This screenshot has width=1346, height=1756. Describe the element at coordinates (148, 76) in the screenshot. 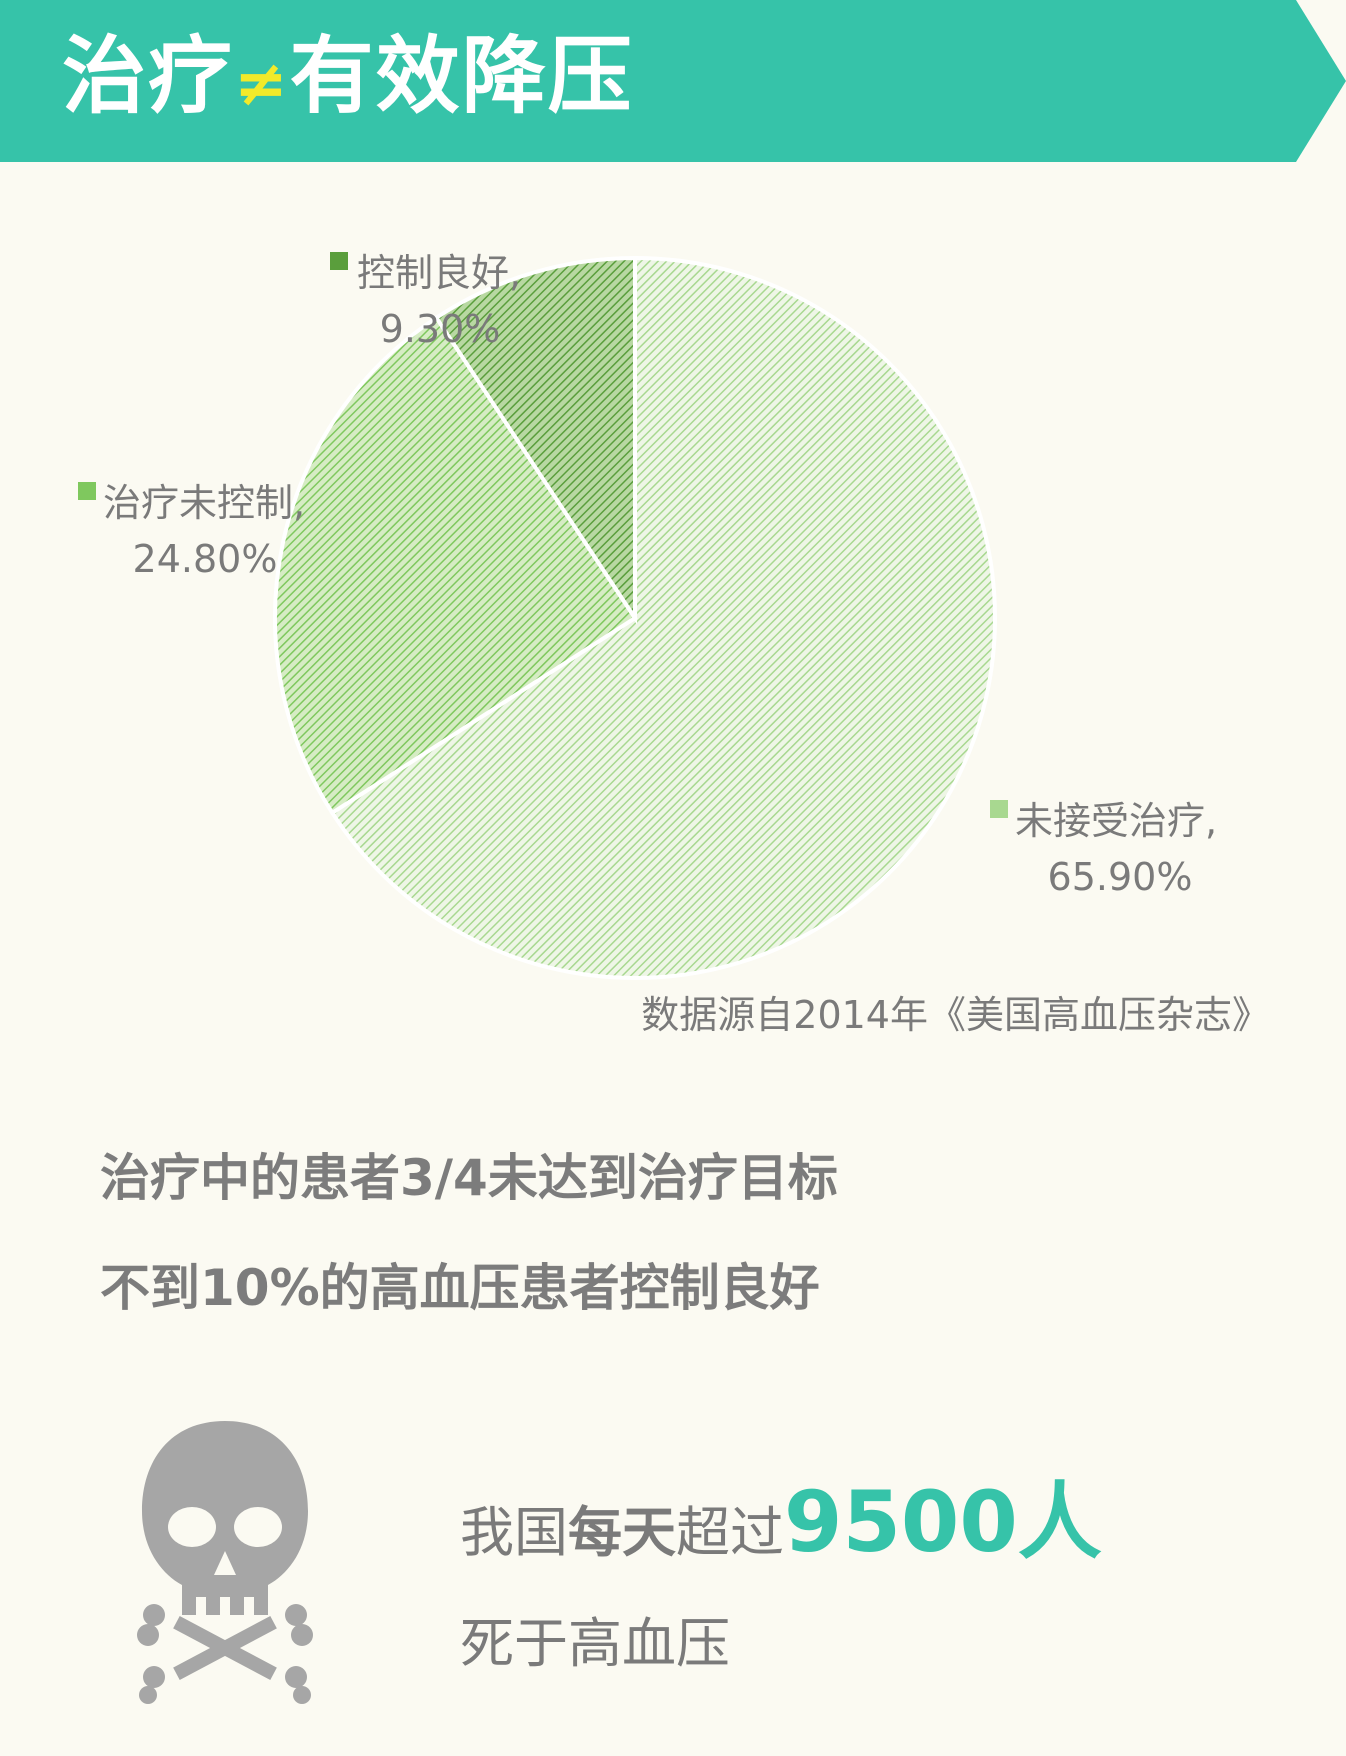

I see `title-prefix: 治疗` at that location.